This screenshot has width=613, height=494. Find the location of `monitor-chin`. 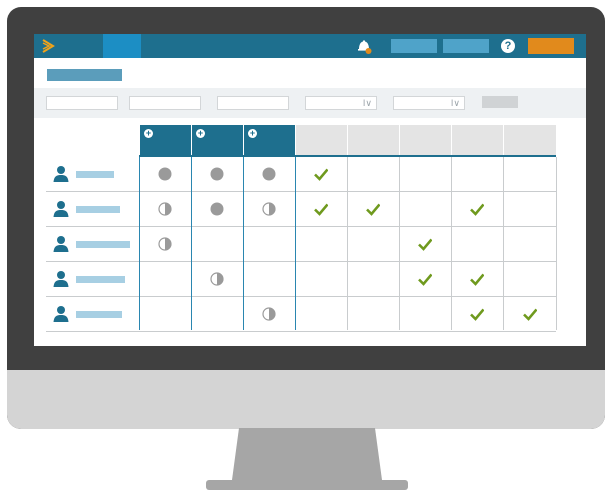

monitor-chin is located at coordinates (306, 399).